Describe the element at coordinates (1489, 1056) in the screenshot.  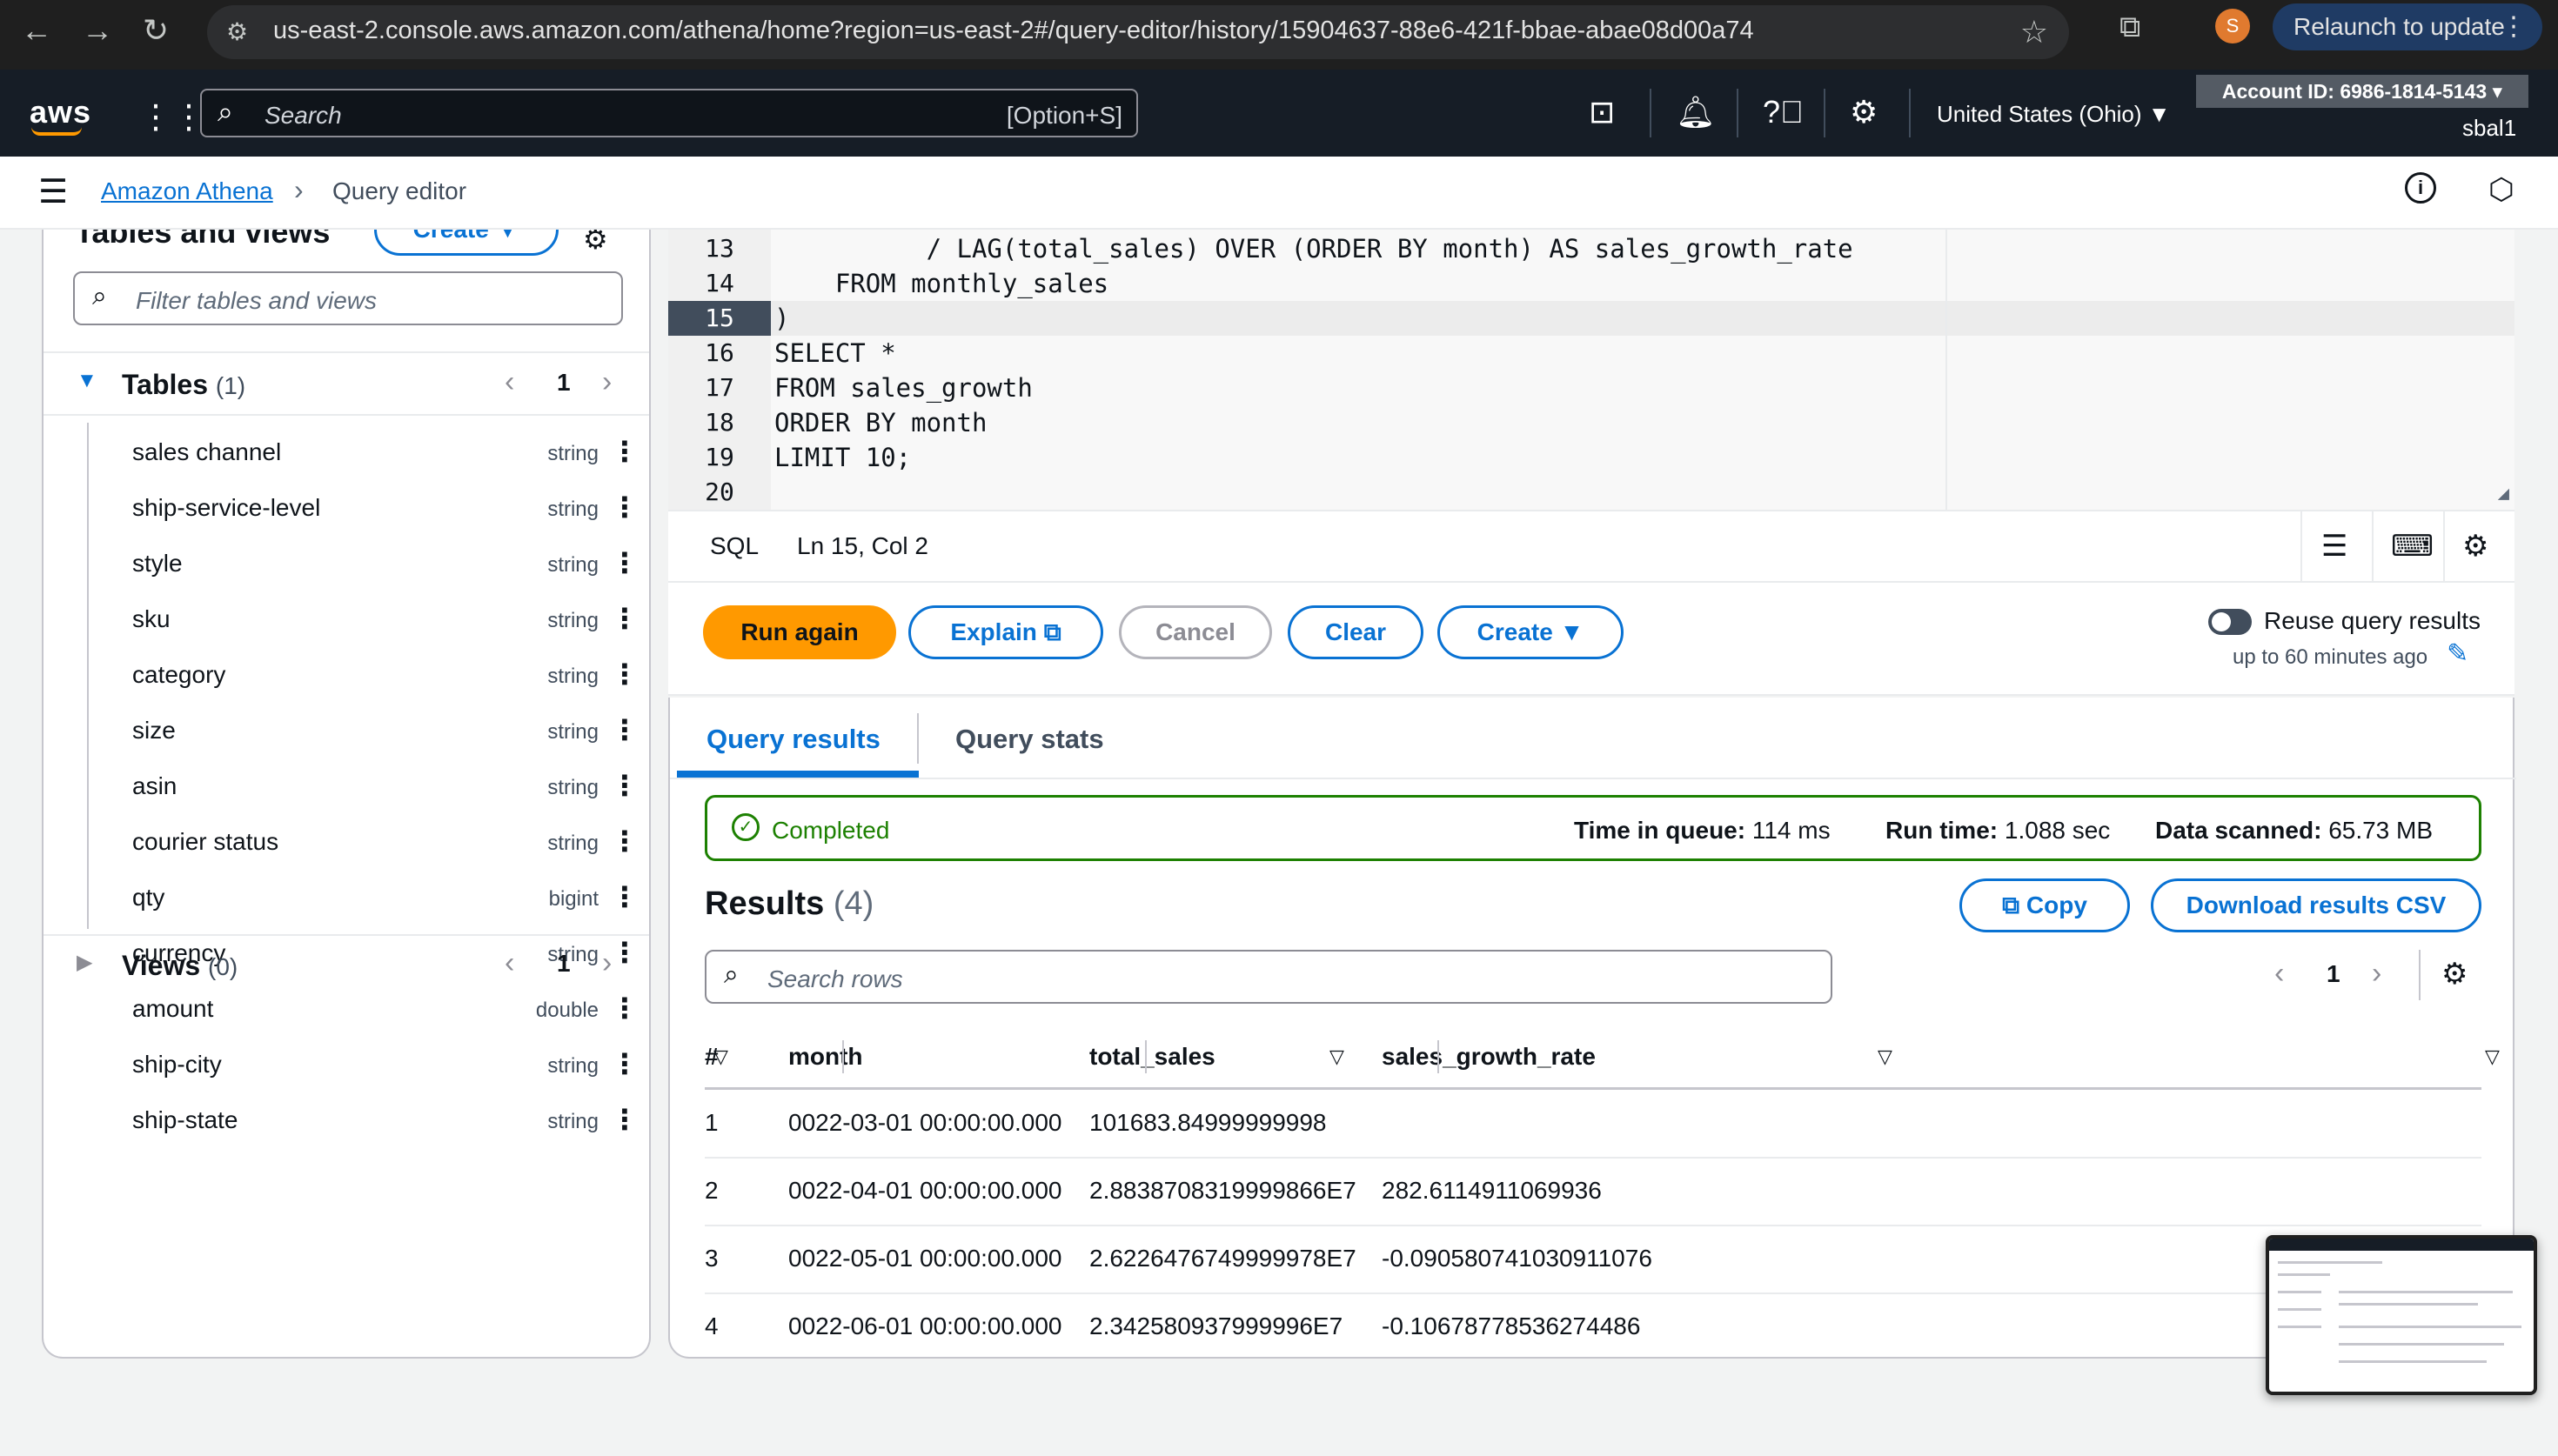
I see `column-header: sales_growth_rate` at that location.